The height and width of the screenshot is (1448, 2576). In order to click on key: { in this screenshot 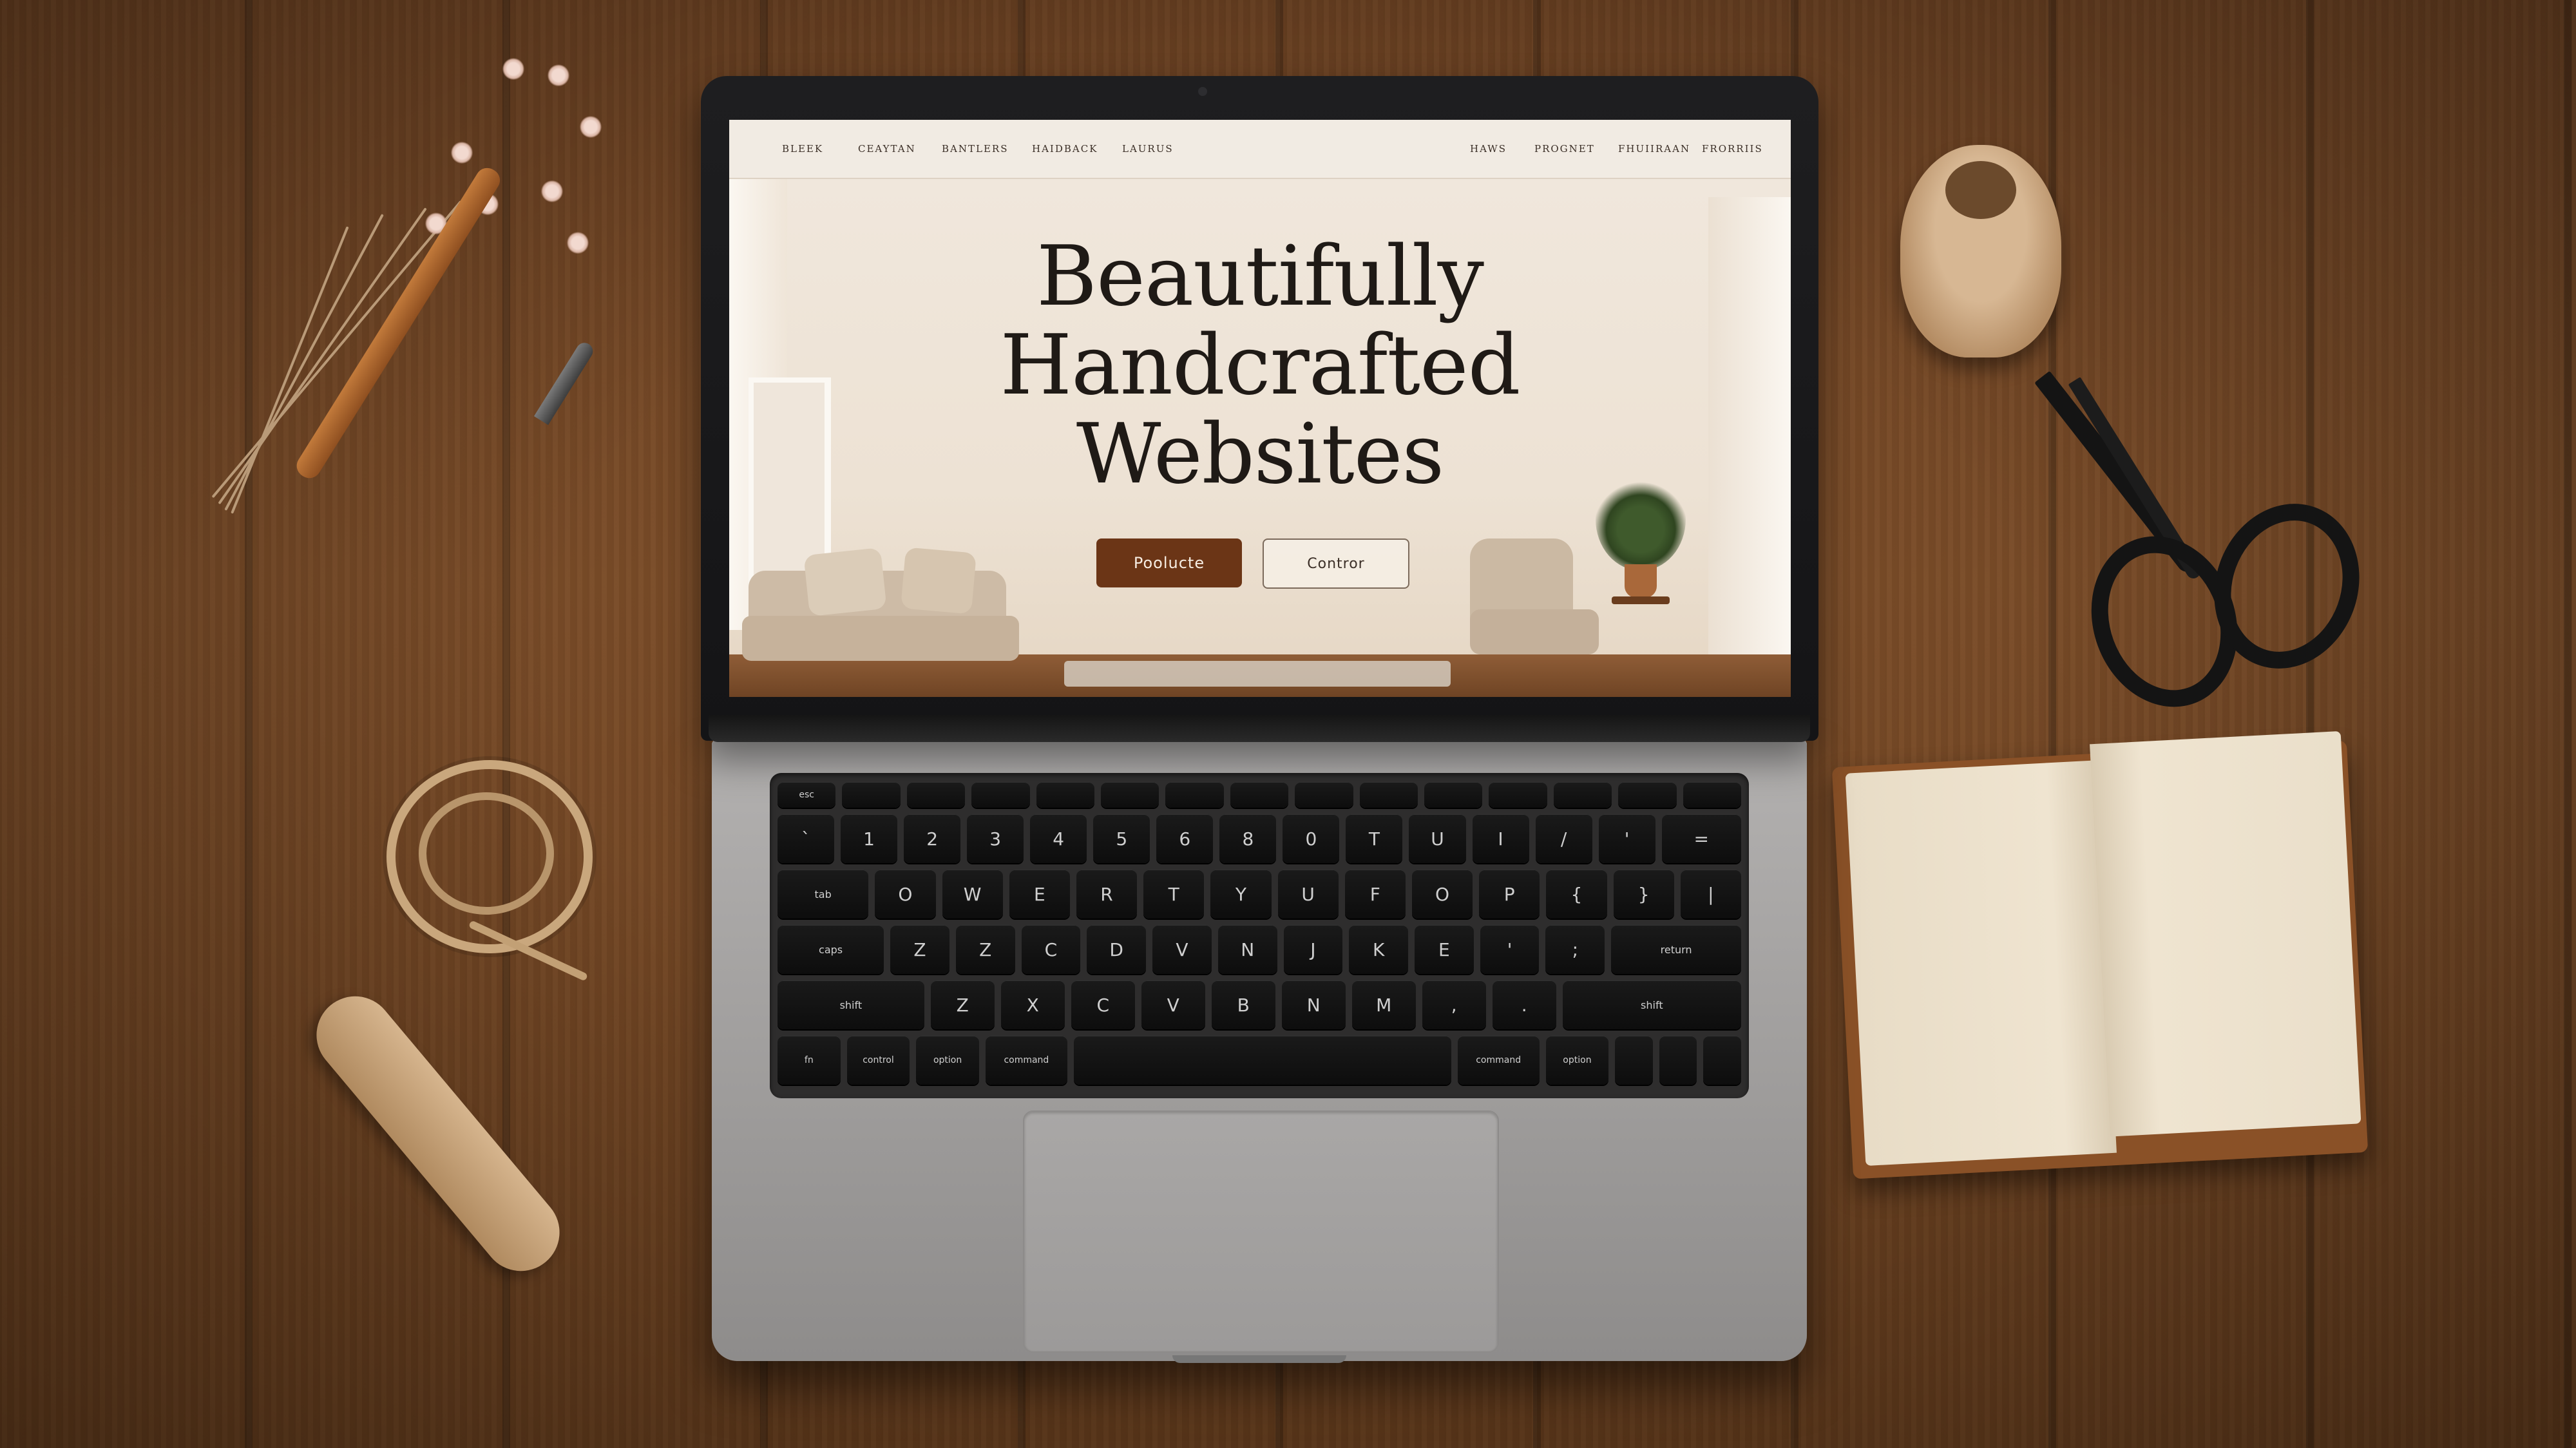, I will do `click(1576, 894)`.